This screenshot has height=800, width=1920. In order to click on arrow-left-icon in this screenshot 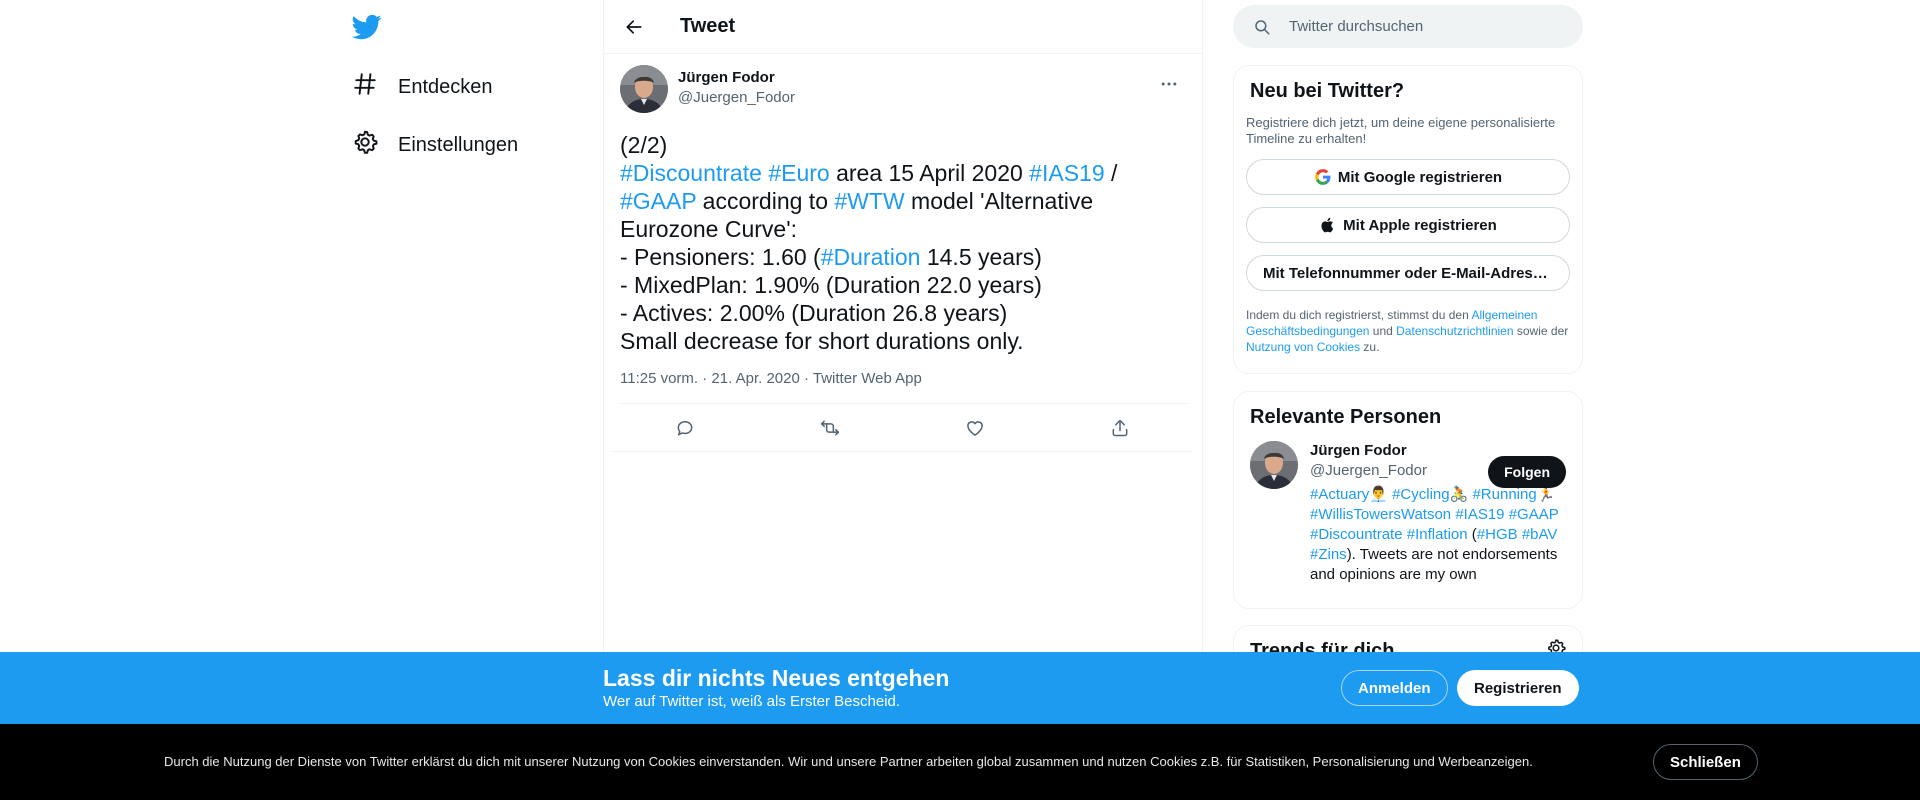, I will do `click(634, 26)`.